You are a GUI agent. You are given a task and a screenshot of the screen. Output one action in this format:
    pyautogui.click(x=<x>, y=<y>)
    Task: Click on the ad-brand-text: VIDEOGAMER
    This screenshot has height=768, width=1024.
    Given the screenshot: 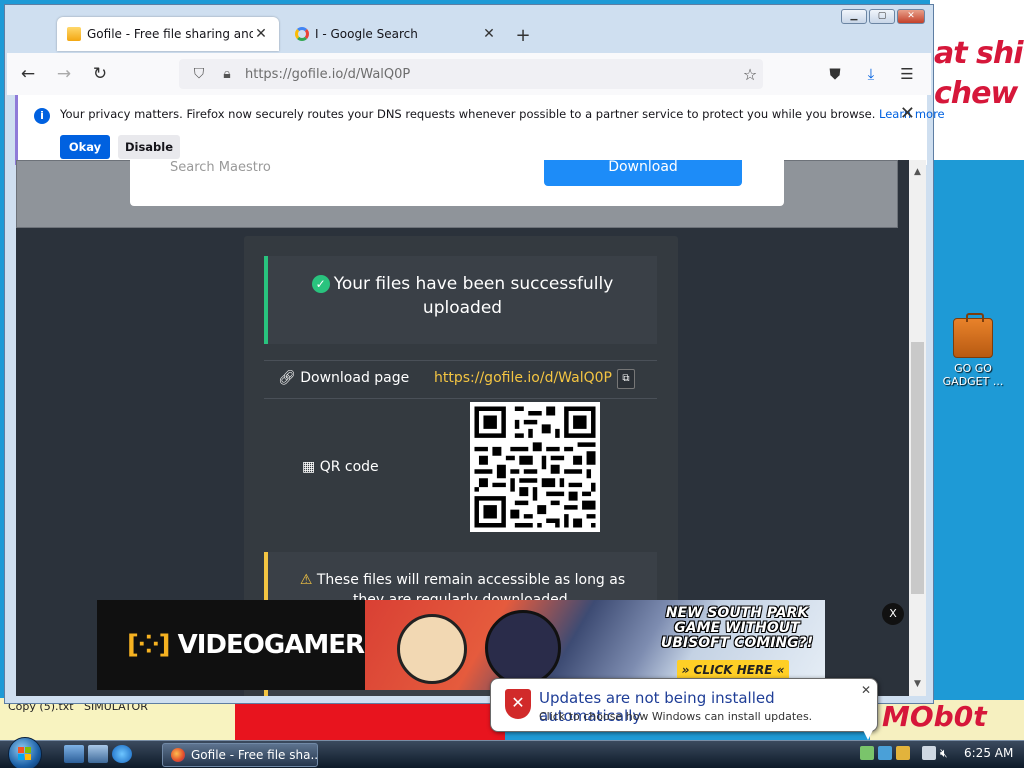 What is the action you would take?
    pyautogui.click(x=271, y=645)
    